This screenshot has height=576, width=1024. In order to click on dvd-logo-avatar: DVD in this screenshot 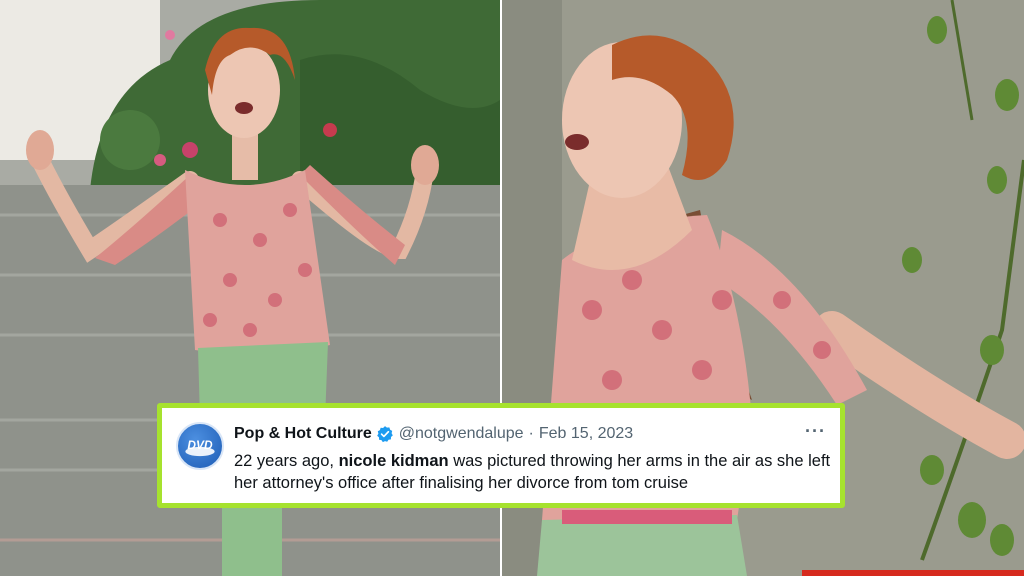, I will do `click(200, 446)`.